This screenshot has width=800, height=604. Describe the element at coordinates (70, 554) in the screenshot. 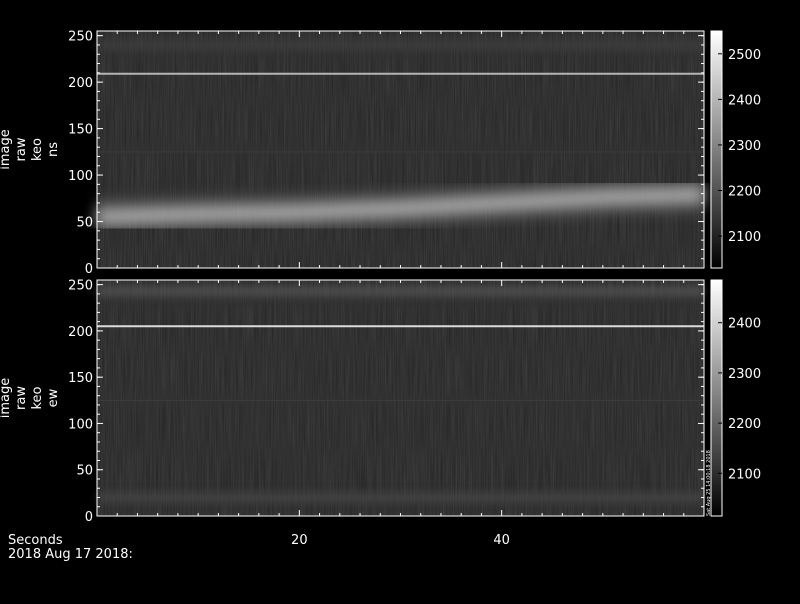

I see `date-line: 2018 Aug 17 2018:` at that location.